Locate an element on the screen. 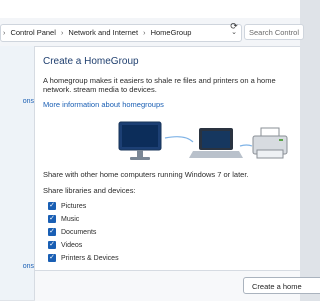 The image size is (320, 301). library-checkbox-pictures: ✓ Pictures is located at coordinates (67, 207).